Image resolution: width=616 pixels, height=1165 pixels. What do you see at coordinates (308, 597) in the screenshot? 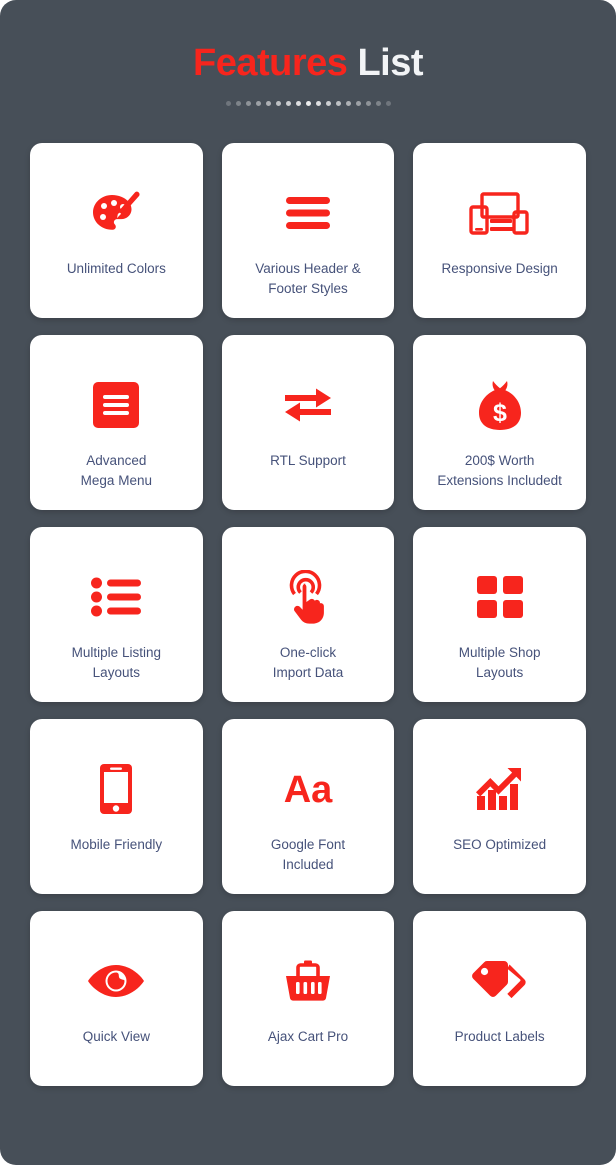
I see `click-hand-icon` at bounding box center [308, 597].